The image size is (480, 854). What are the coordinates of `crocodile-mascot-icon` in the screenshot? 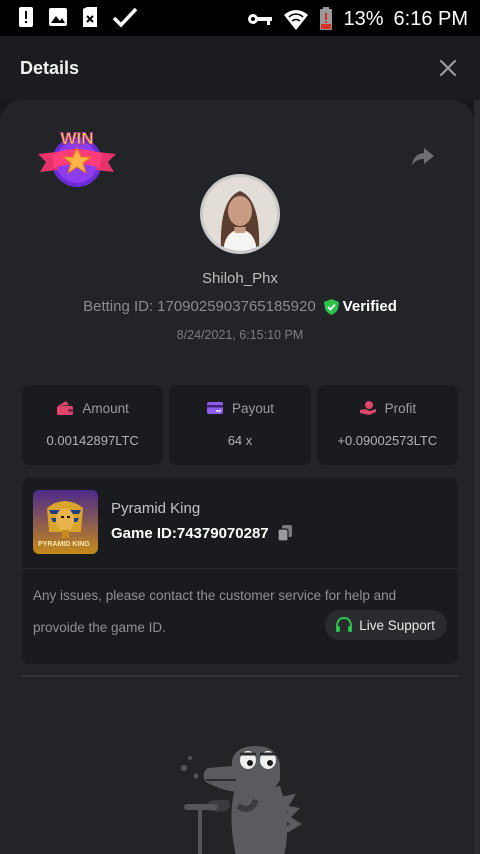 It's located at (241, 800).